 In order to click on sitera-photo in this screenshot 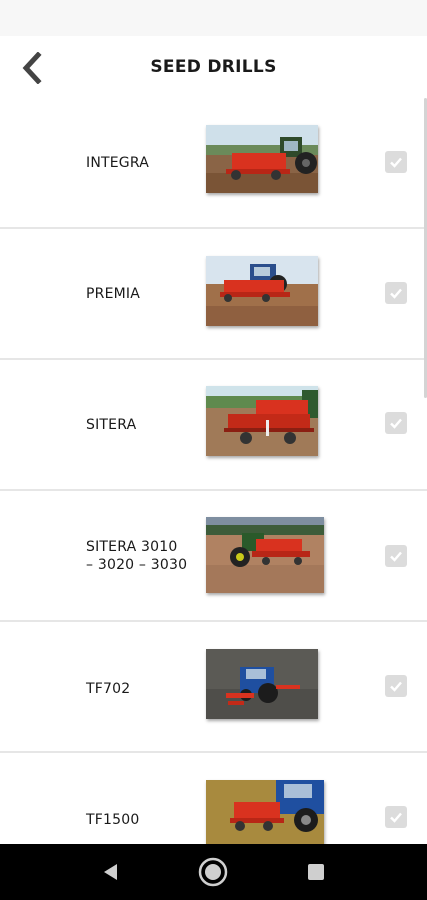, I will do `click(262, 421)`.